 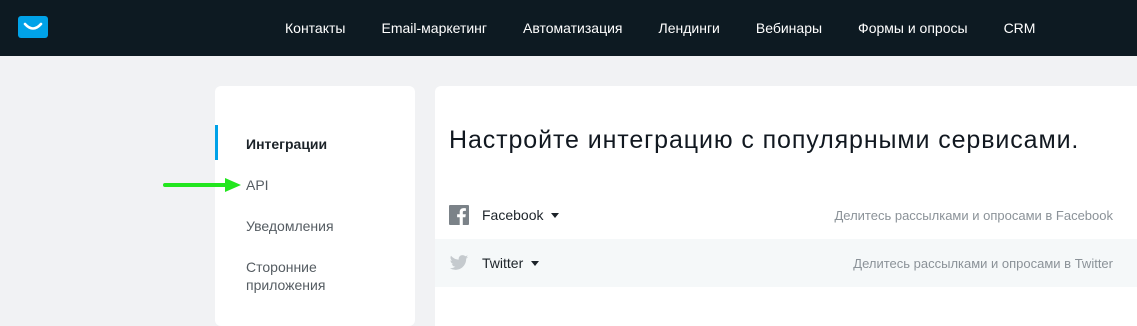 I want to click on nav-item-email-marketing: Email-маркетинг, so click(x=434, y=28).